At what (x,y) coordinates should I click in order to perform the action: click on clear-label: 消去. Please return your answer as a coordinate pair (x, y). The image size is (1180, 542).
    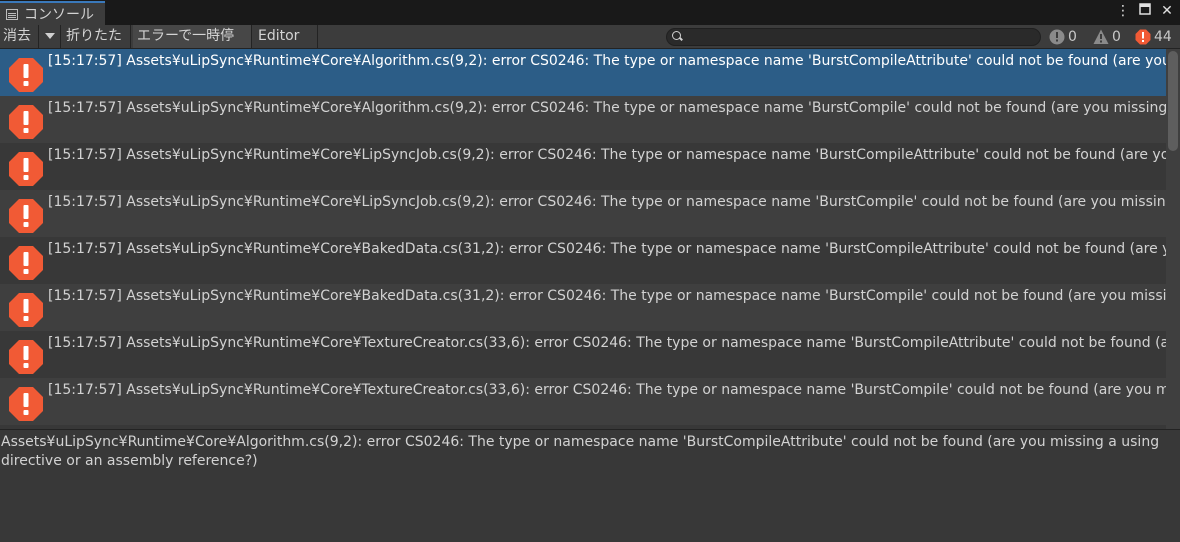
    Looking at the image, I should click on (17, 36).